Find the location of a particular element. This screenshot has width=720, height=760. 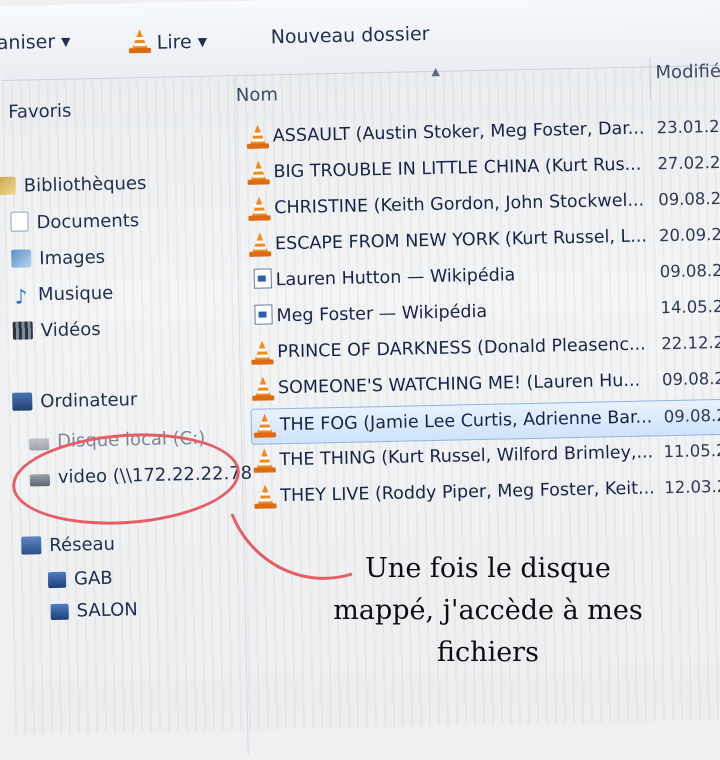

column-header-modified: Modifié is located at coordinates (687, 72).